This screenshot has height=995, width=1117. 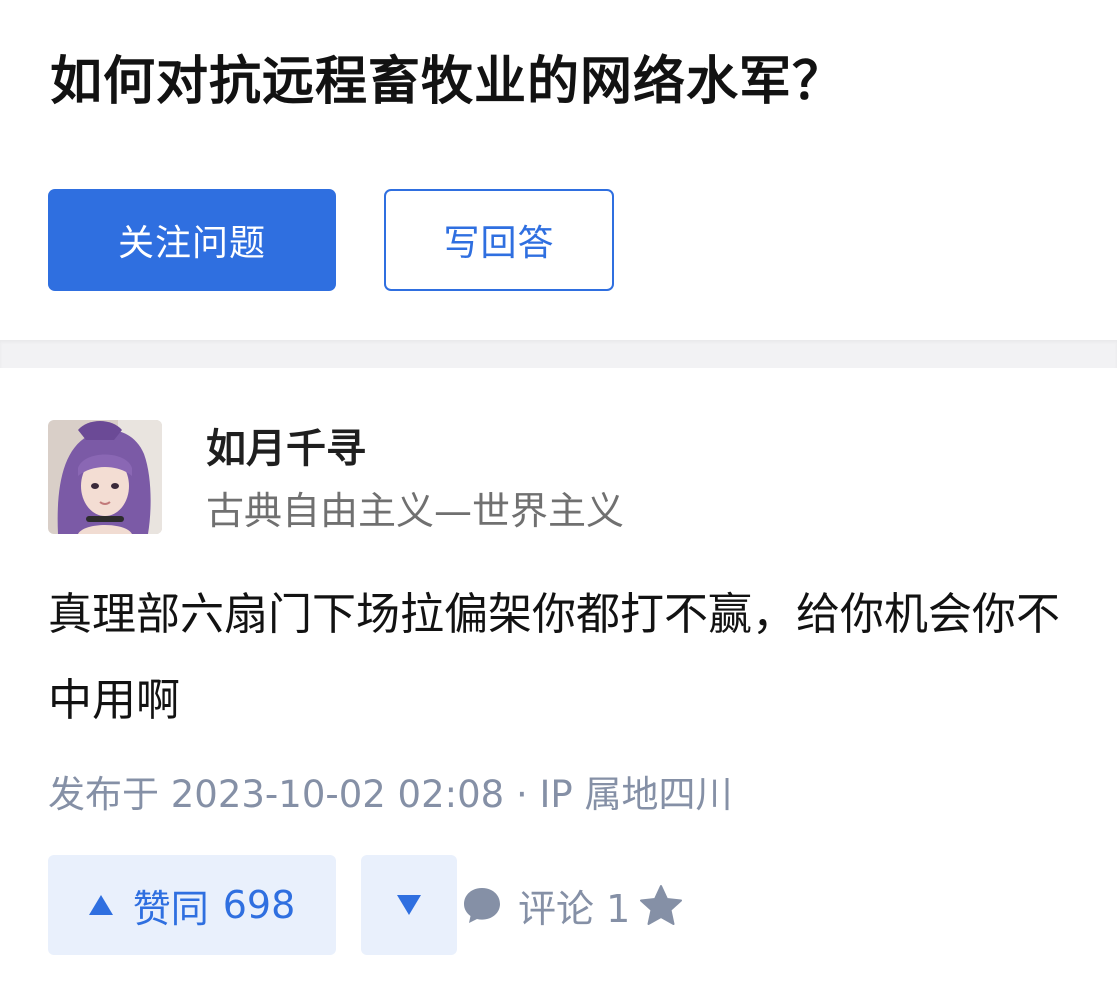 What do you see at coordinates (554, 657) in the screenshot?
I see `answer-content: 真理部六扇门下场拉偏架你都打不赢，给你机会你不中用啊` at bounding box center [554, 657].